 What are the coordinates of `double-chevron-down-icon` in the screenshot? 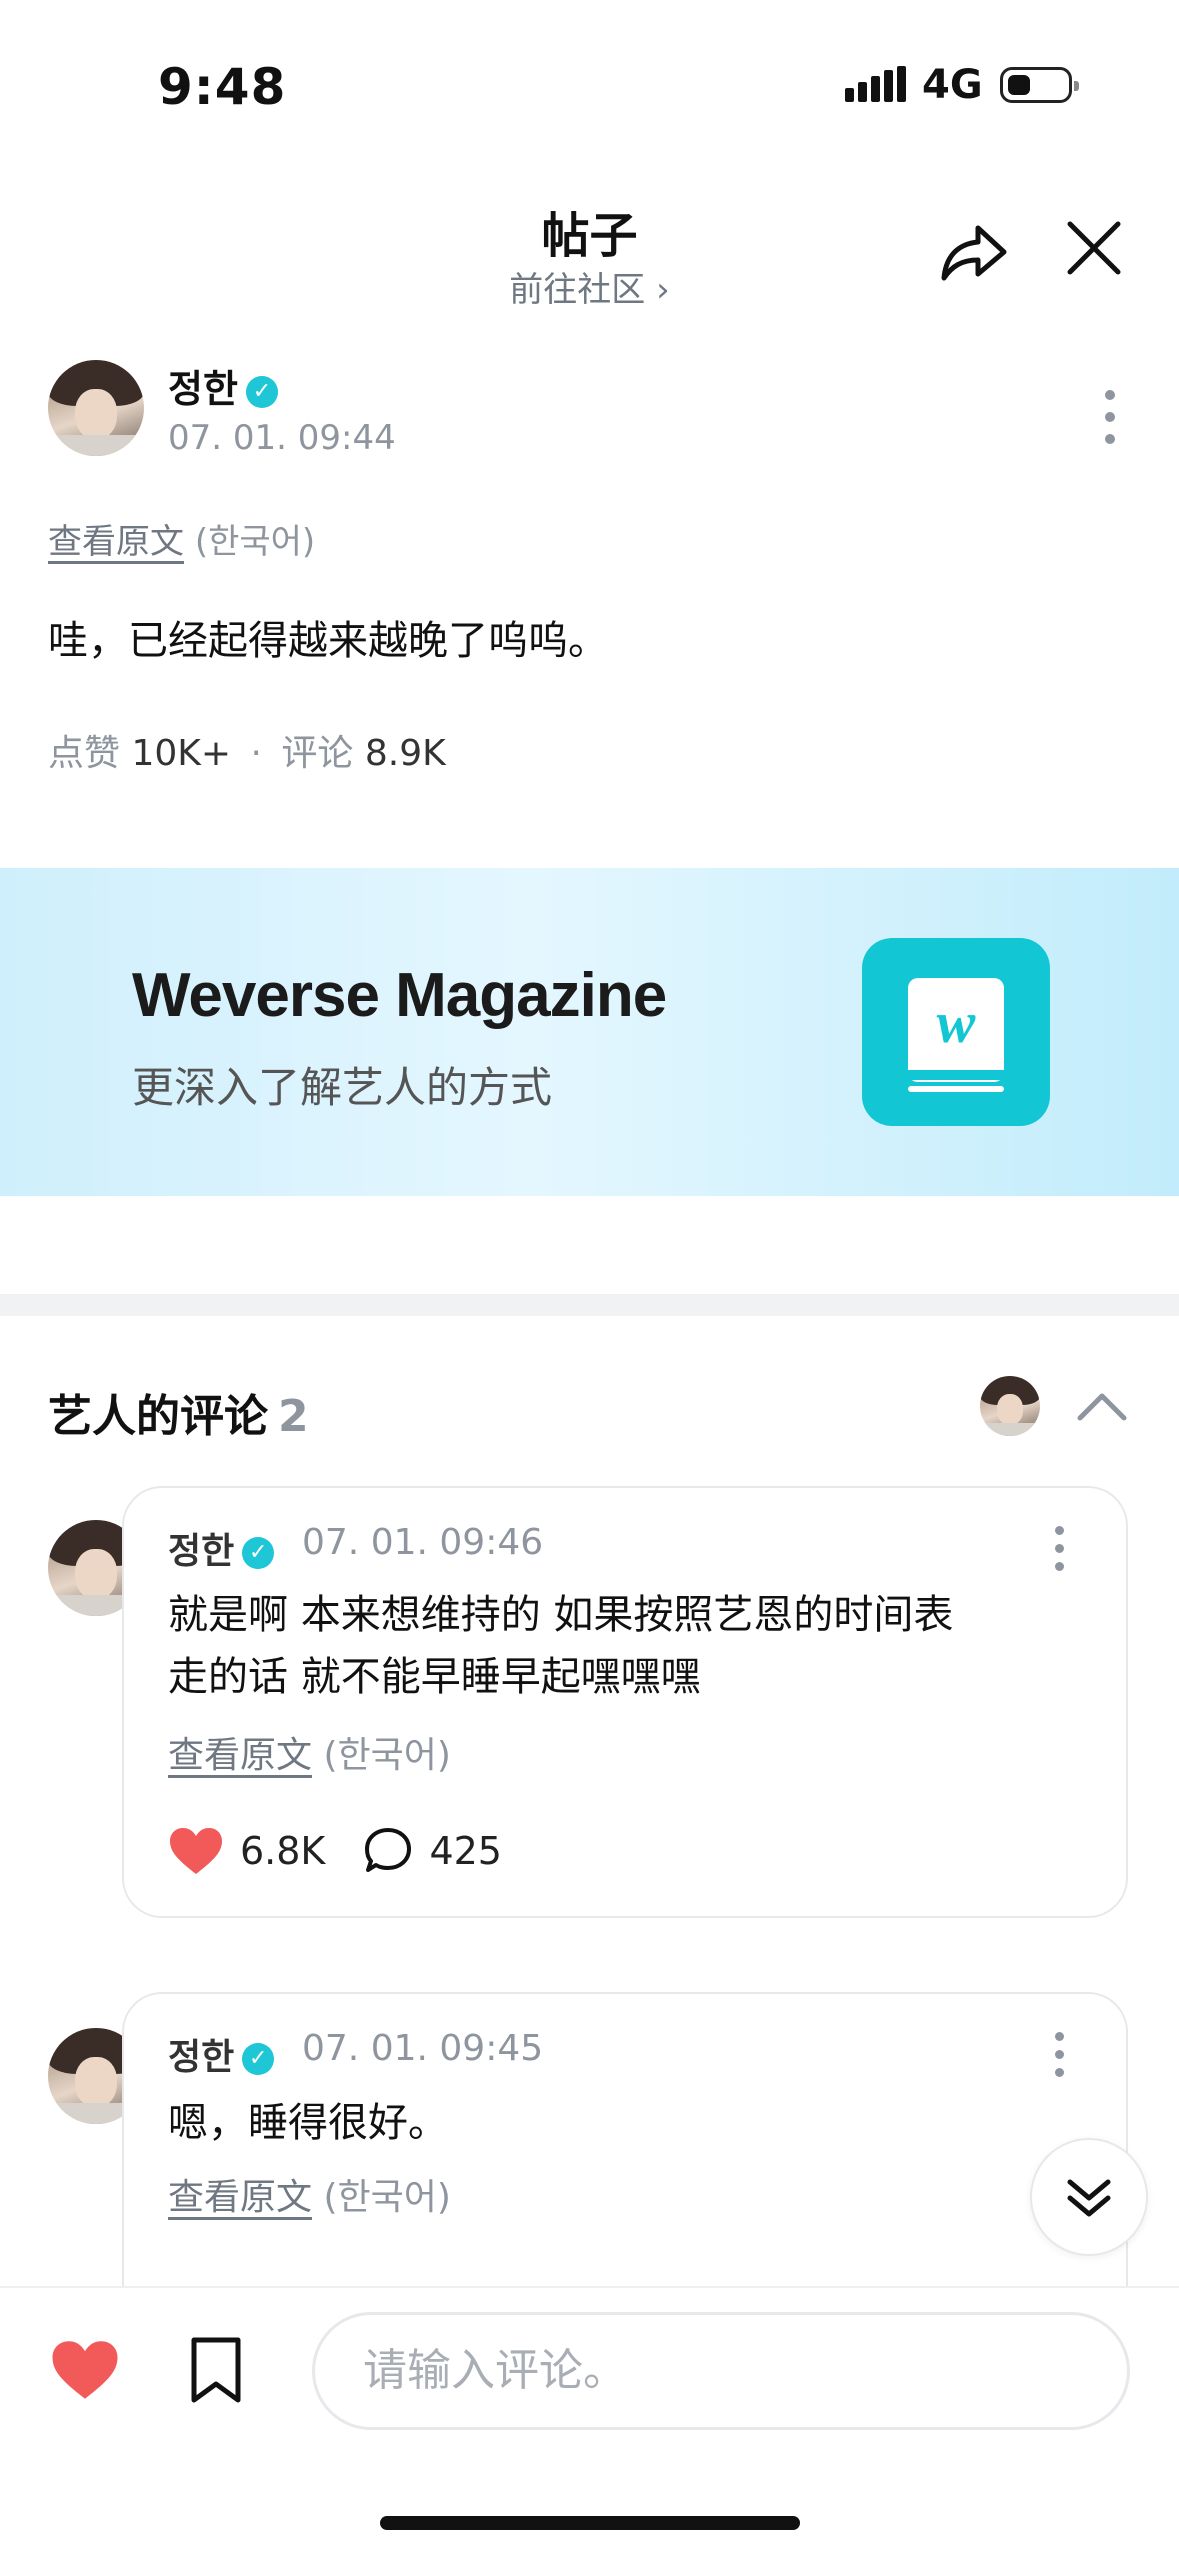 It's located at (1089, 2198).